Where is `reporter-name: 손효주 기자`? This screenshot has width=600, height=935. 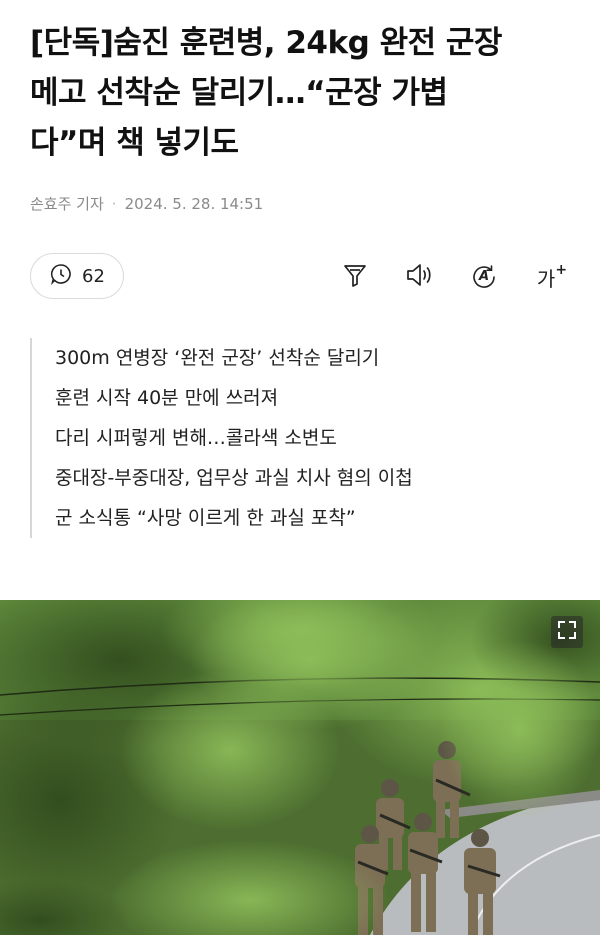
reporter-name: 손효주 기자 is located at coordinates (67, 203).